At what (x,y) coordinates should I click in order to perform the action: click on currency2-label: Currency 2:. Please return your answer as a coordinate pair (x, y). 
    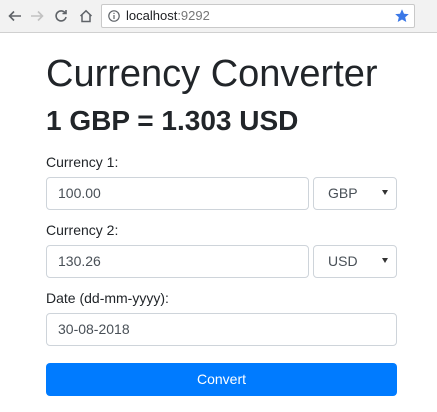
    Looking at the image, I should click on (82, 230).